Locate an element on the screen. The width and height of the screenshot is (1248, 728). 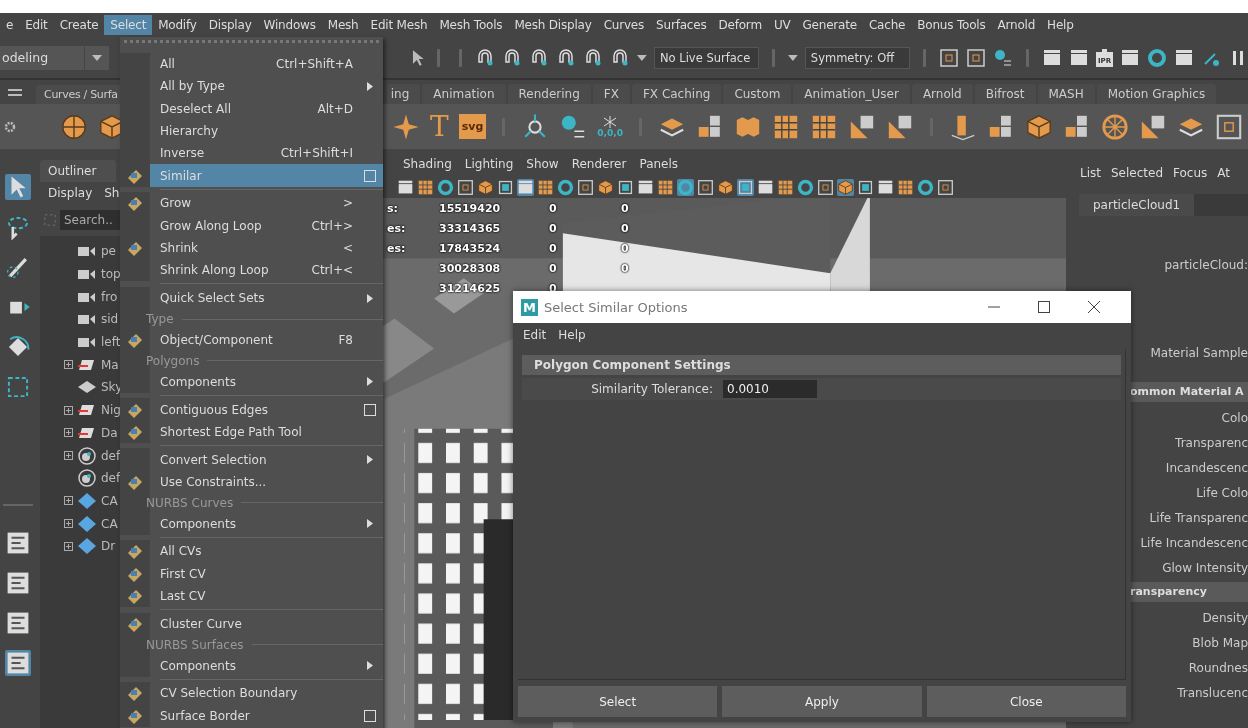
menu-item: Cluster Curve is located at coordinates (251, 624).